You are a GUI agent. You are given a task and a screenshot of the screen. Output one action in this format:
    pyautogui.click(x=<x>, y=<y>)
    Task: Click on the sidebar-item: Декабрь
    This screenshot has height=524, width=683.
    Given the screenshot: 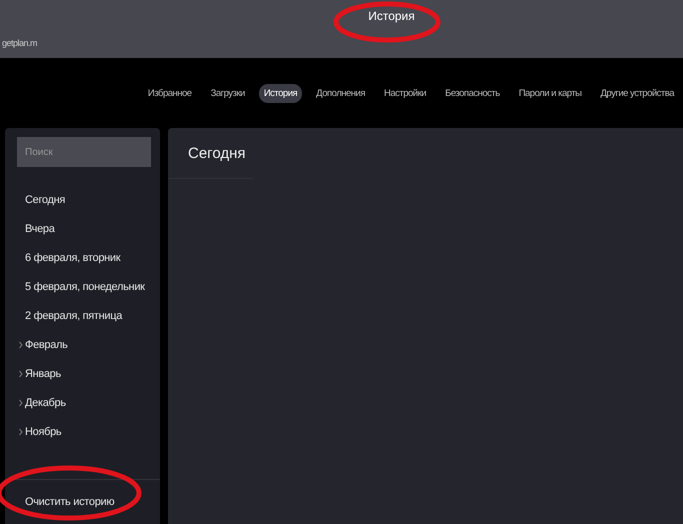 What is the action you would take?
    pyautogui.click(x=45, y=403)
    